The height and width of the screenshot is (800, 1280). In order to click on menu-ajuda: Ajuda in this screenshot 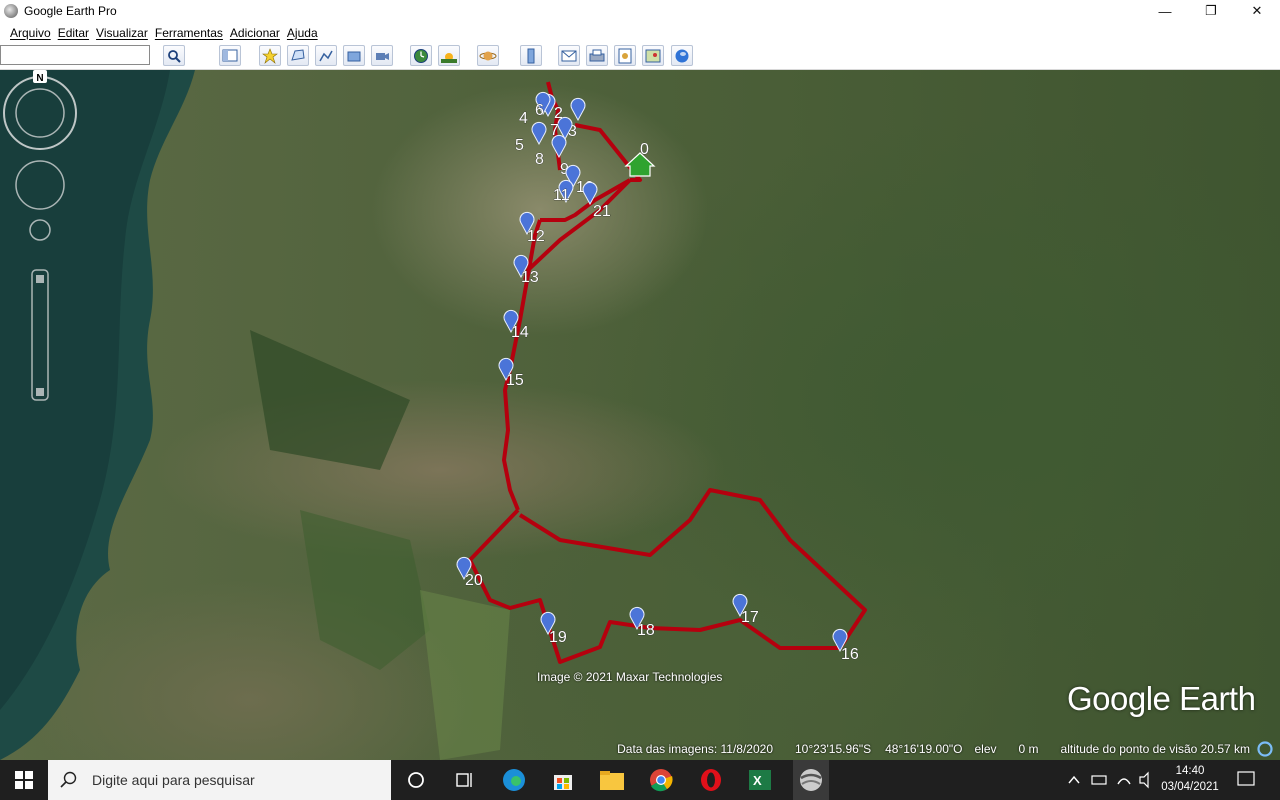, I will do `click(306, 33)`.